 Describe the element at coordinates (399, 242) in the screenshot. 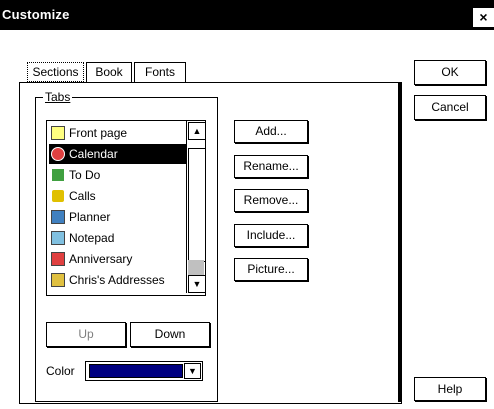

I see `sheet-shadow` at that location.